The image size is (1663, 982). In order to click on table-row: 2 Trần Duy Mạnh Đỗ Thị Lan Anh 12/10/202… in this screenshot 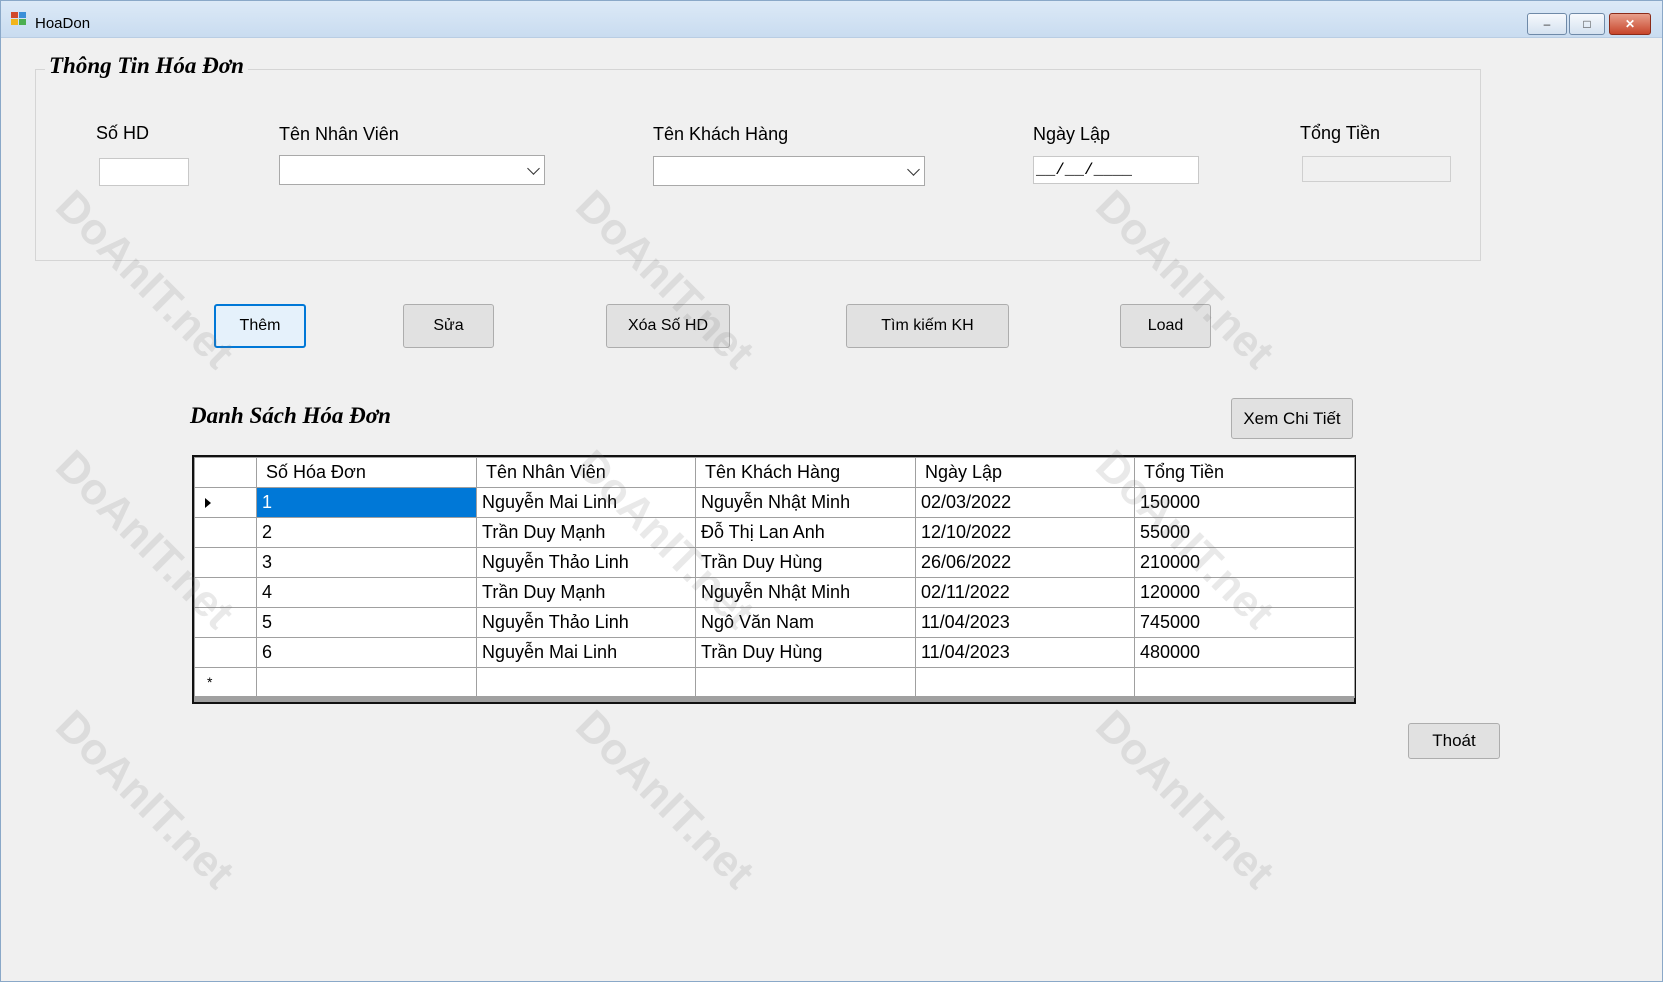, I will do `click(774, 532)`.